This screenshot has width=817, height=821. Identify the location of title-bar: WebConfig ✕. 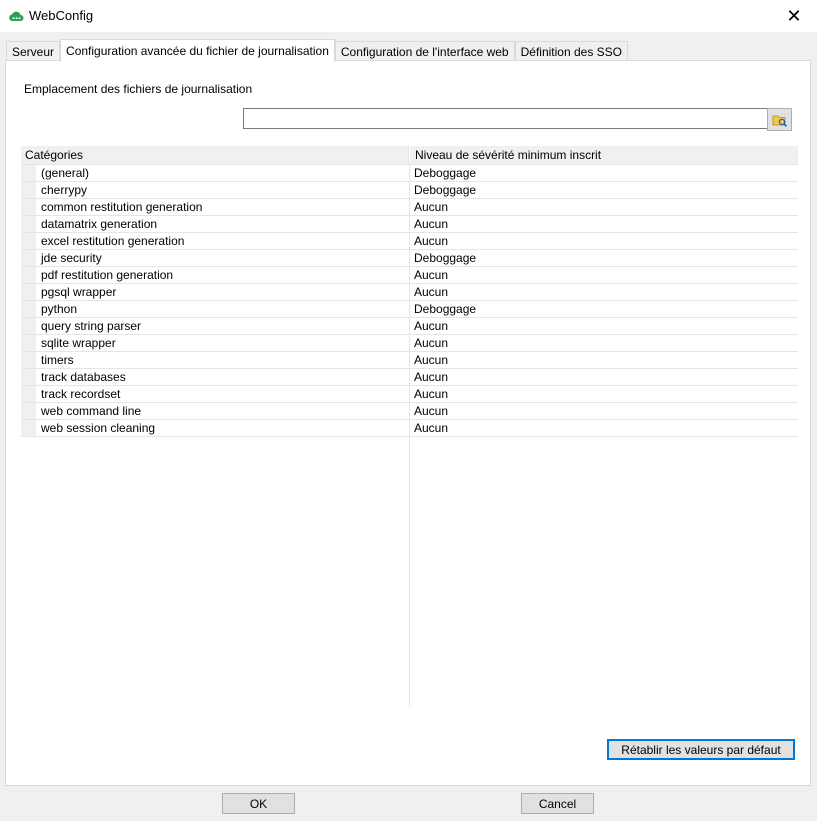
(408, 16).